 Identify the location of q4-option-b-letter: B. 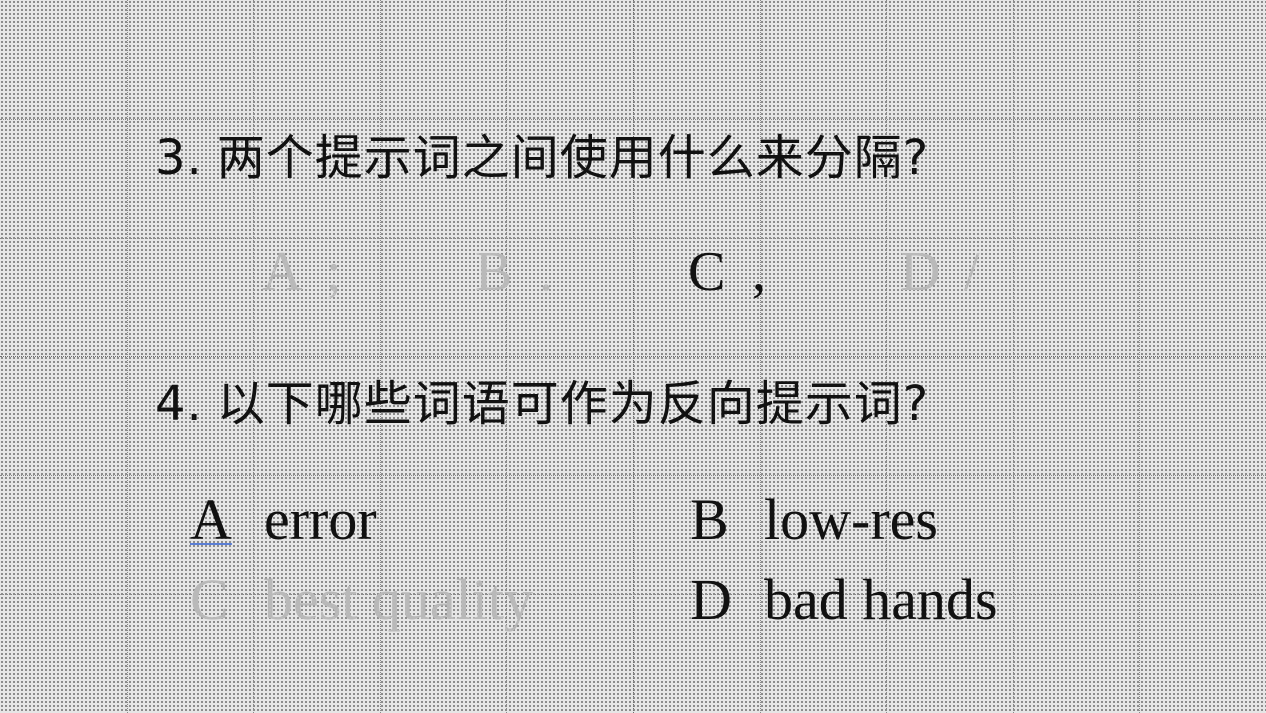
(709, 519).